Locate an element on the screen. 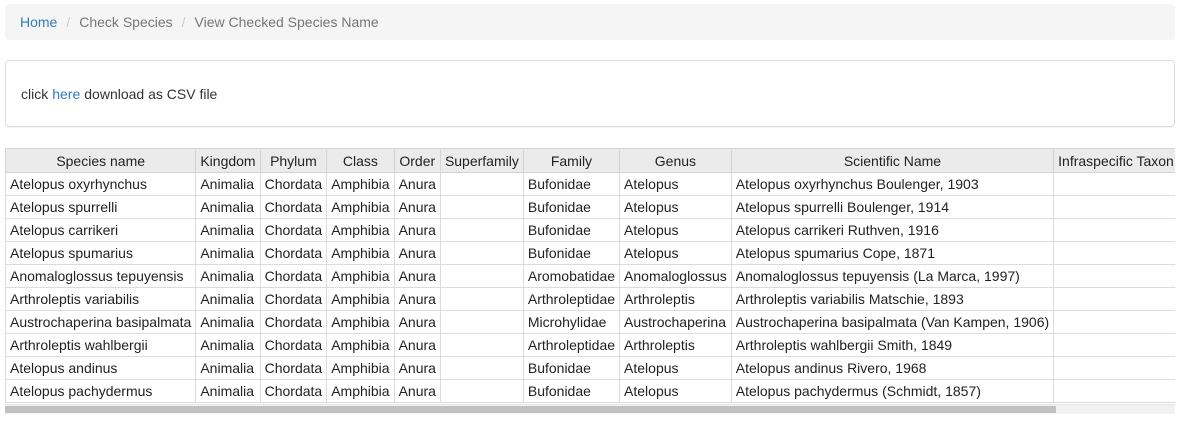  column-header: Infraspecific Taxon is located at coordinates (1114, 160).